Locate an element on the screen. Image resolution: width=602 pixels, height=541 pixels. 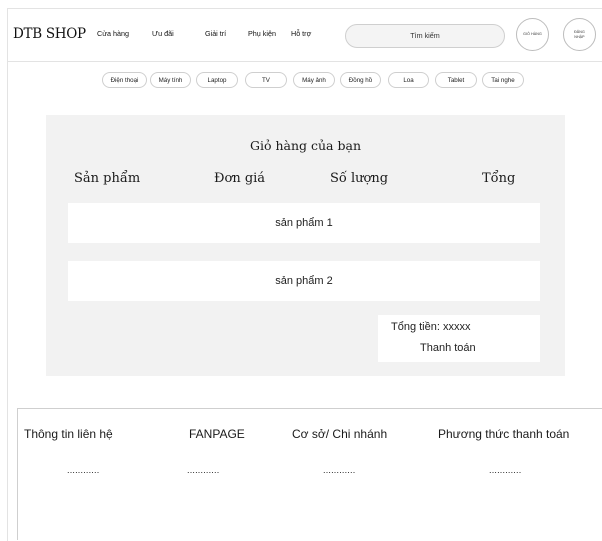
category-tv: TV is located at coordinates (266, 80).